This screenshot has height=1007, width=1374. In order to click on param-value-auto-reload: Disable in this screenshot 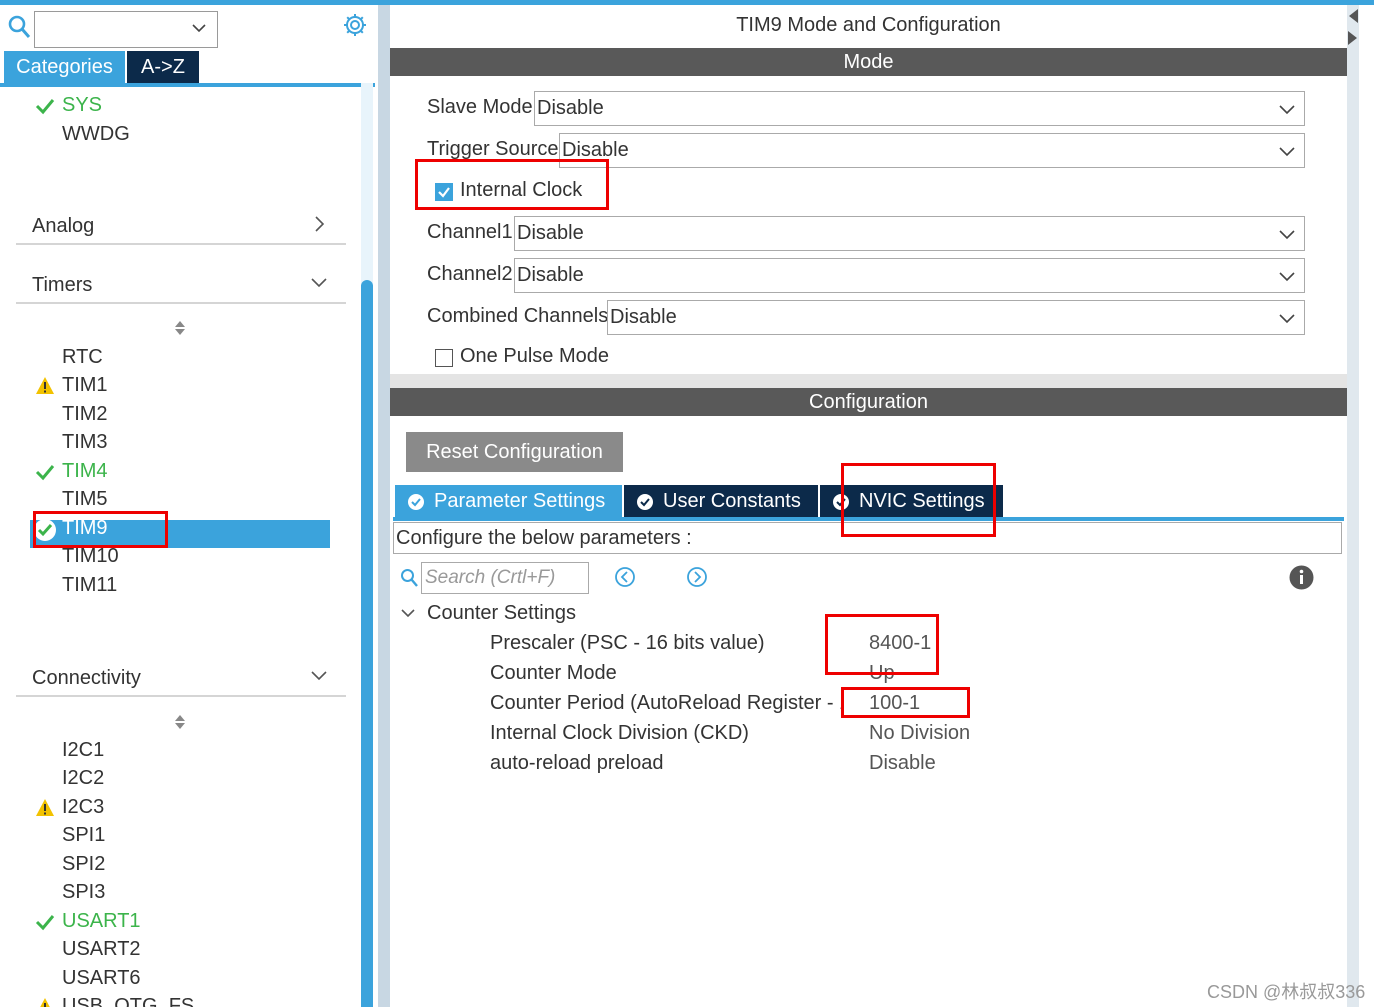, I will do `click(902, 763)`.